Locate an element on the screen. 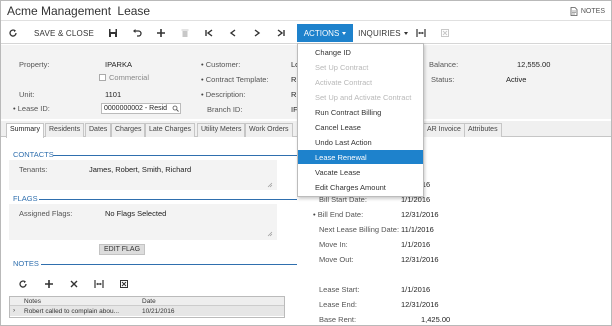 This screenshot has width=612, height=326. menu-item-cancel-lease: Cancel Lease is located at coordinates (360, 127).